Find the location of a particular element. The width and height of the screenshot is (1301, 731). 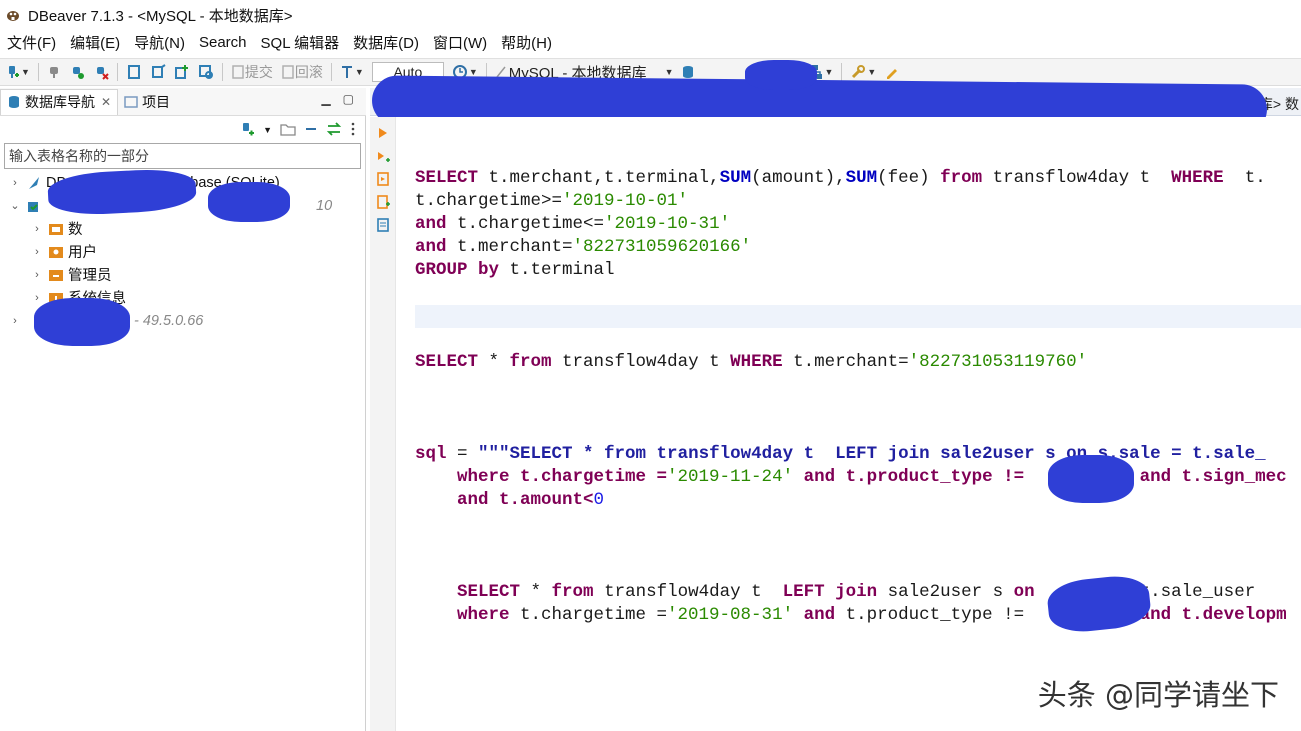

menu-sql-editor: SQL 编辑器 is located at coordinates (300, 42).